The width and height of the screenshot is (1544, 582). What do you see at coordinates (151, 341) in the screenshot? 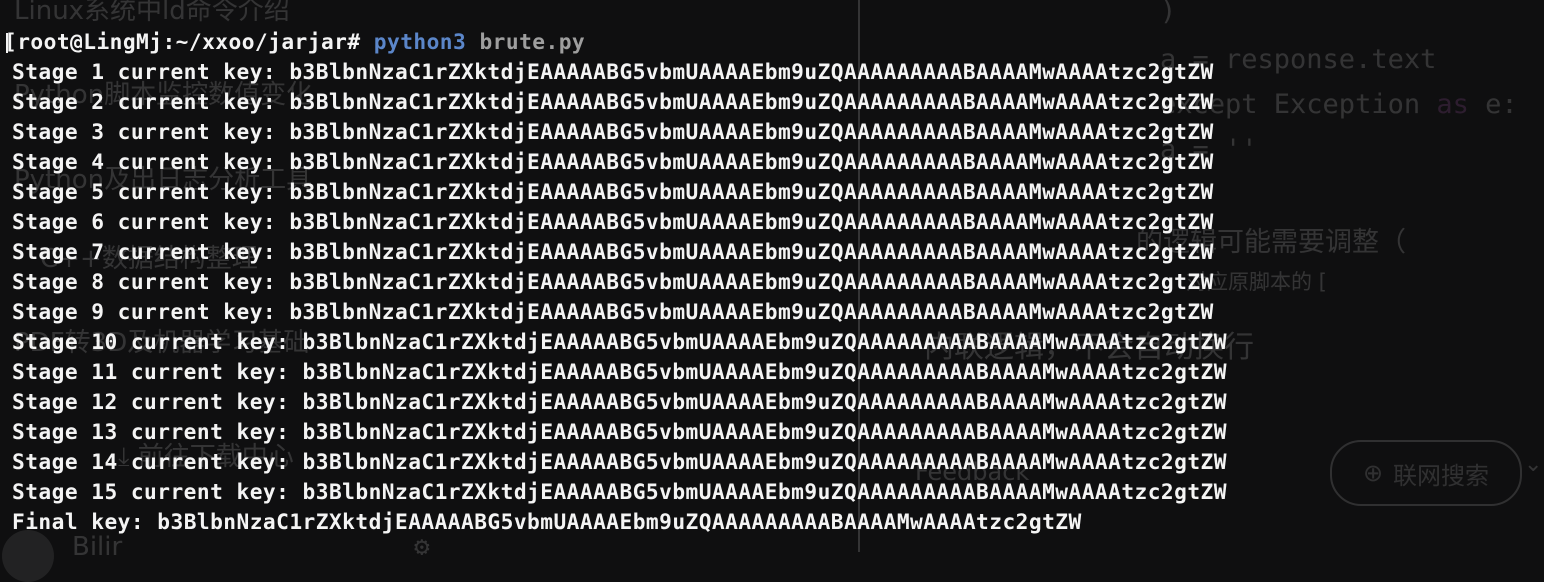
I see `stage-label: Stage 10 current key:` at bounding box center [151, 341].